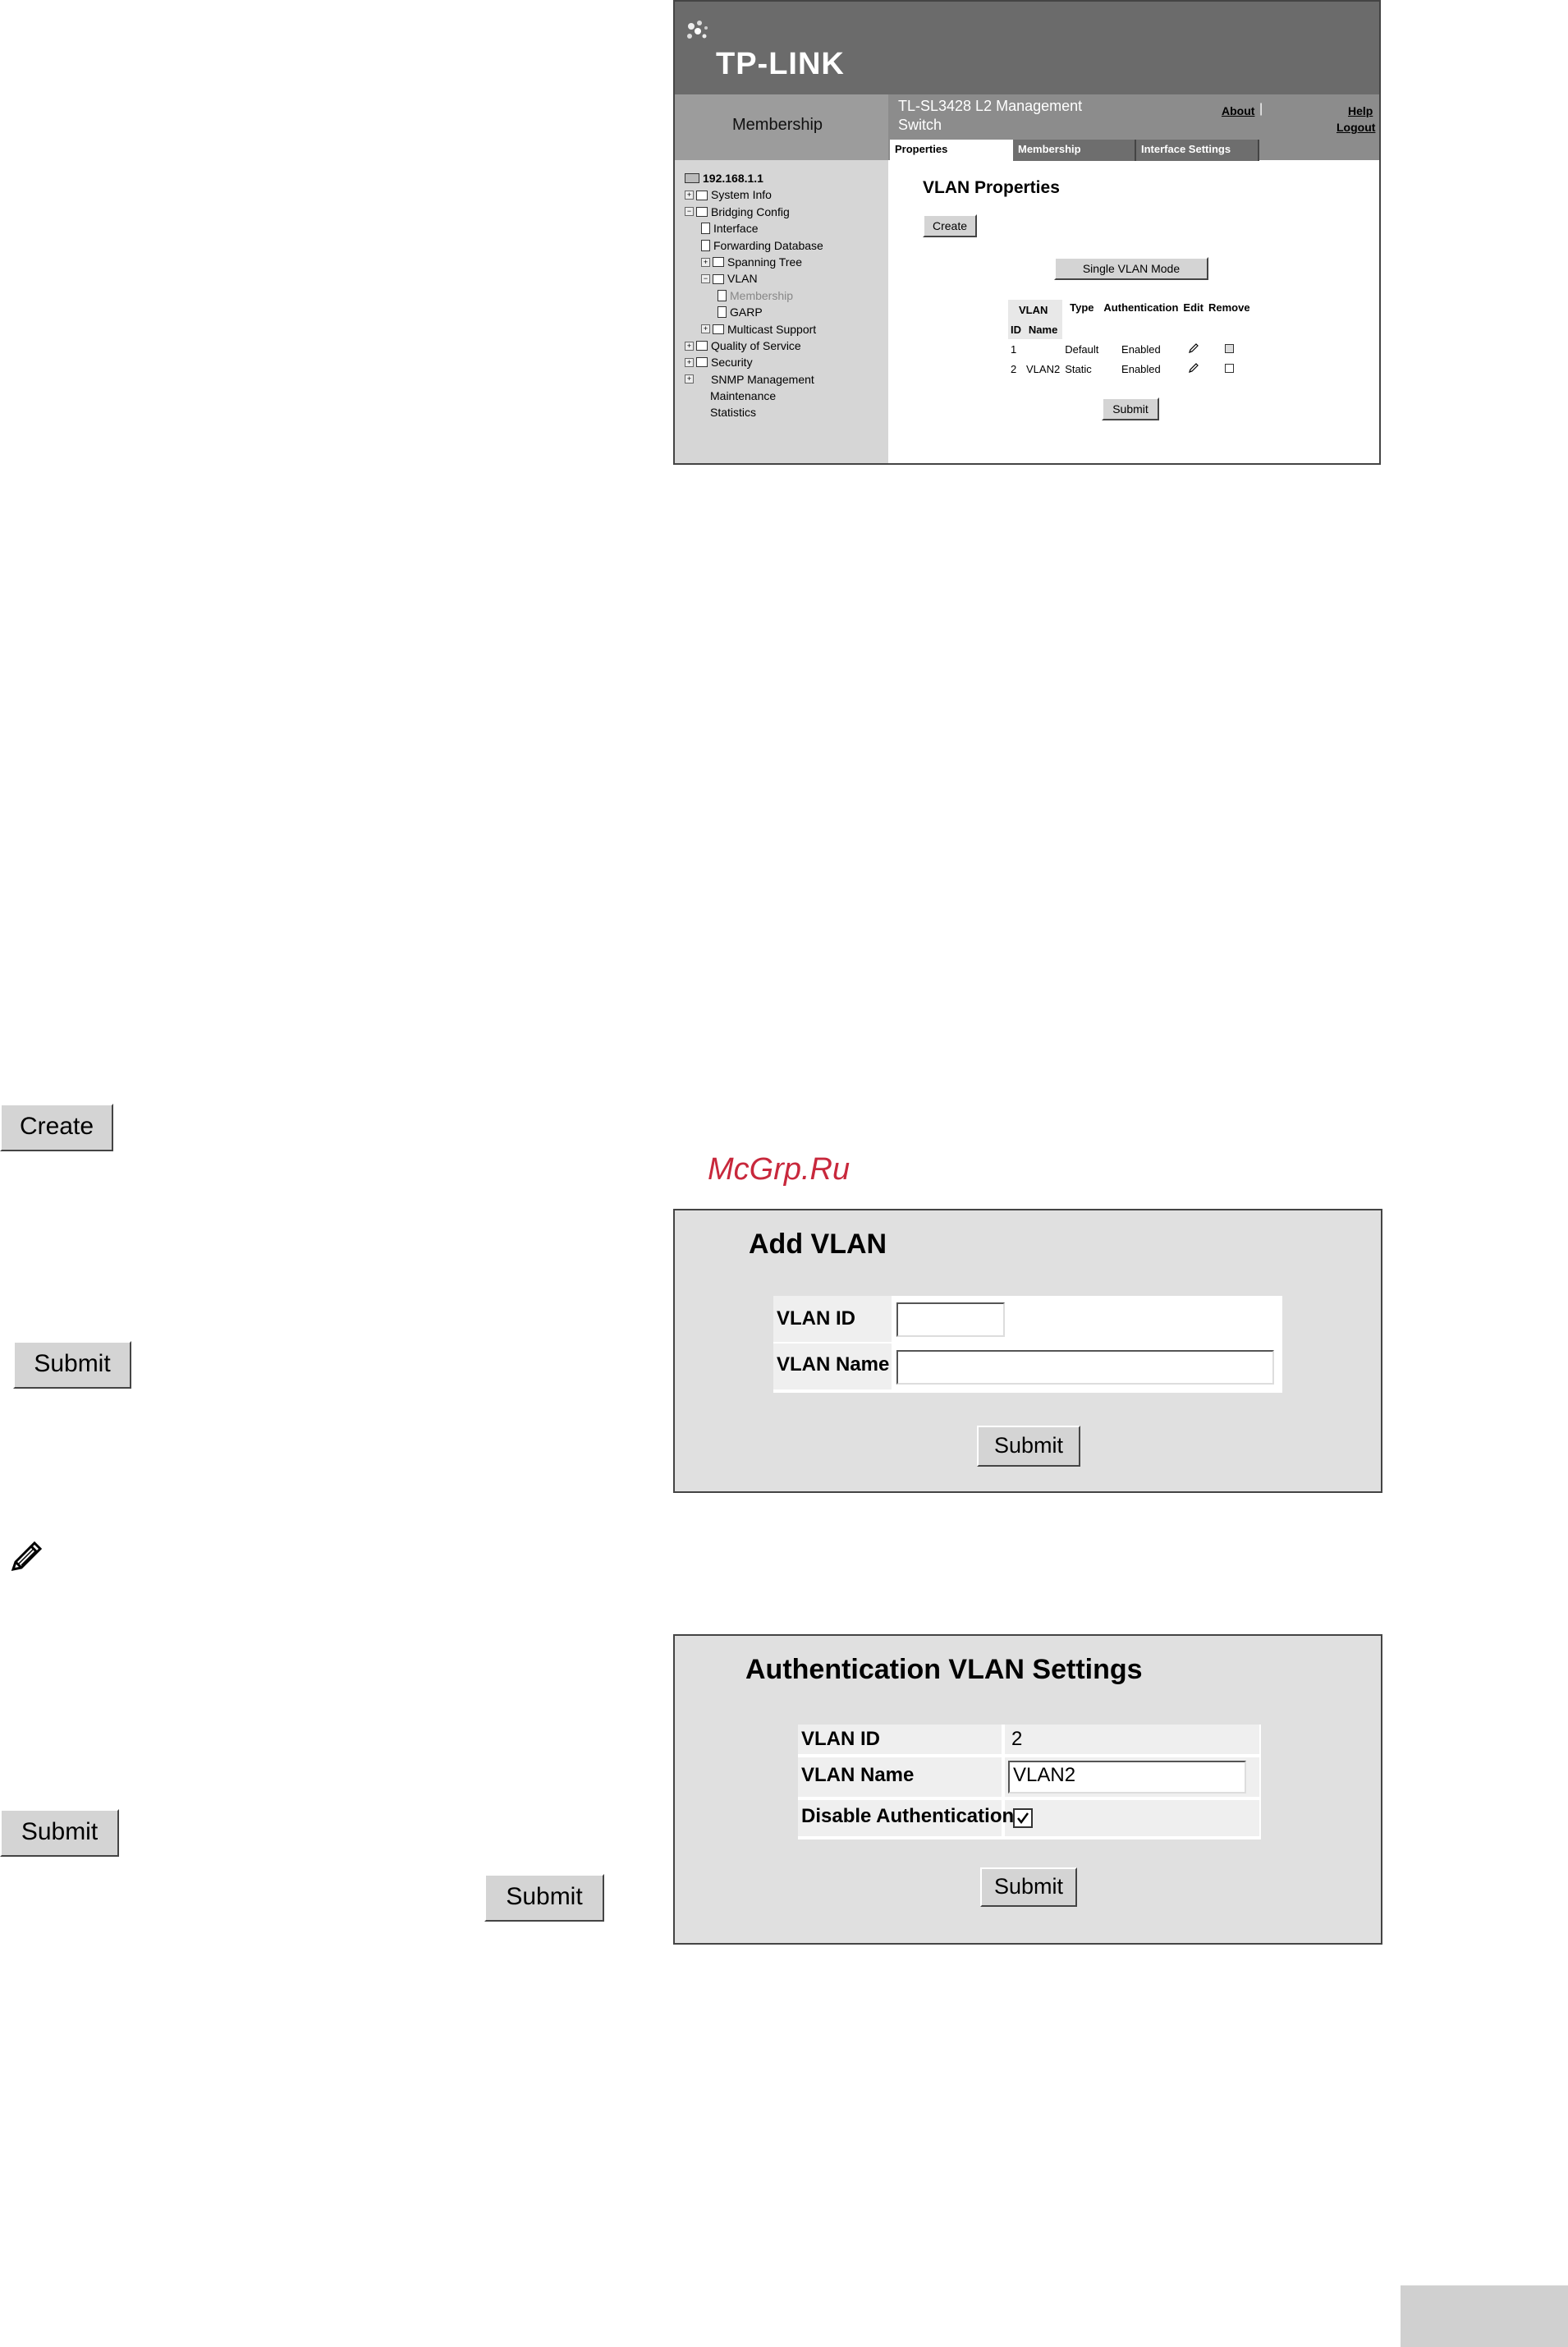  What do you see at coordinates (1141, 319) in the screenshot?
I see `header-authentication: Authentication` at bounding box center [1141, 319].